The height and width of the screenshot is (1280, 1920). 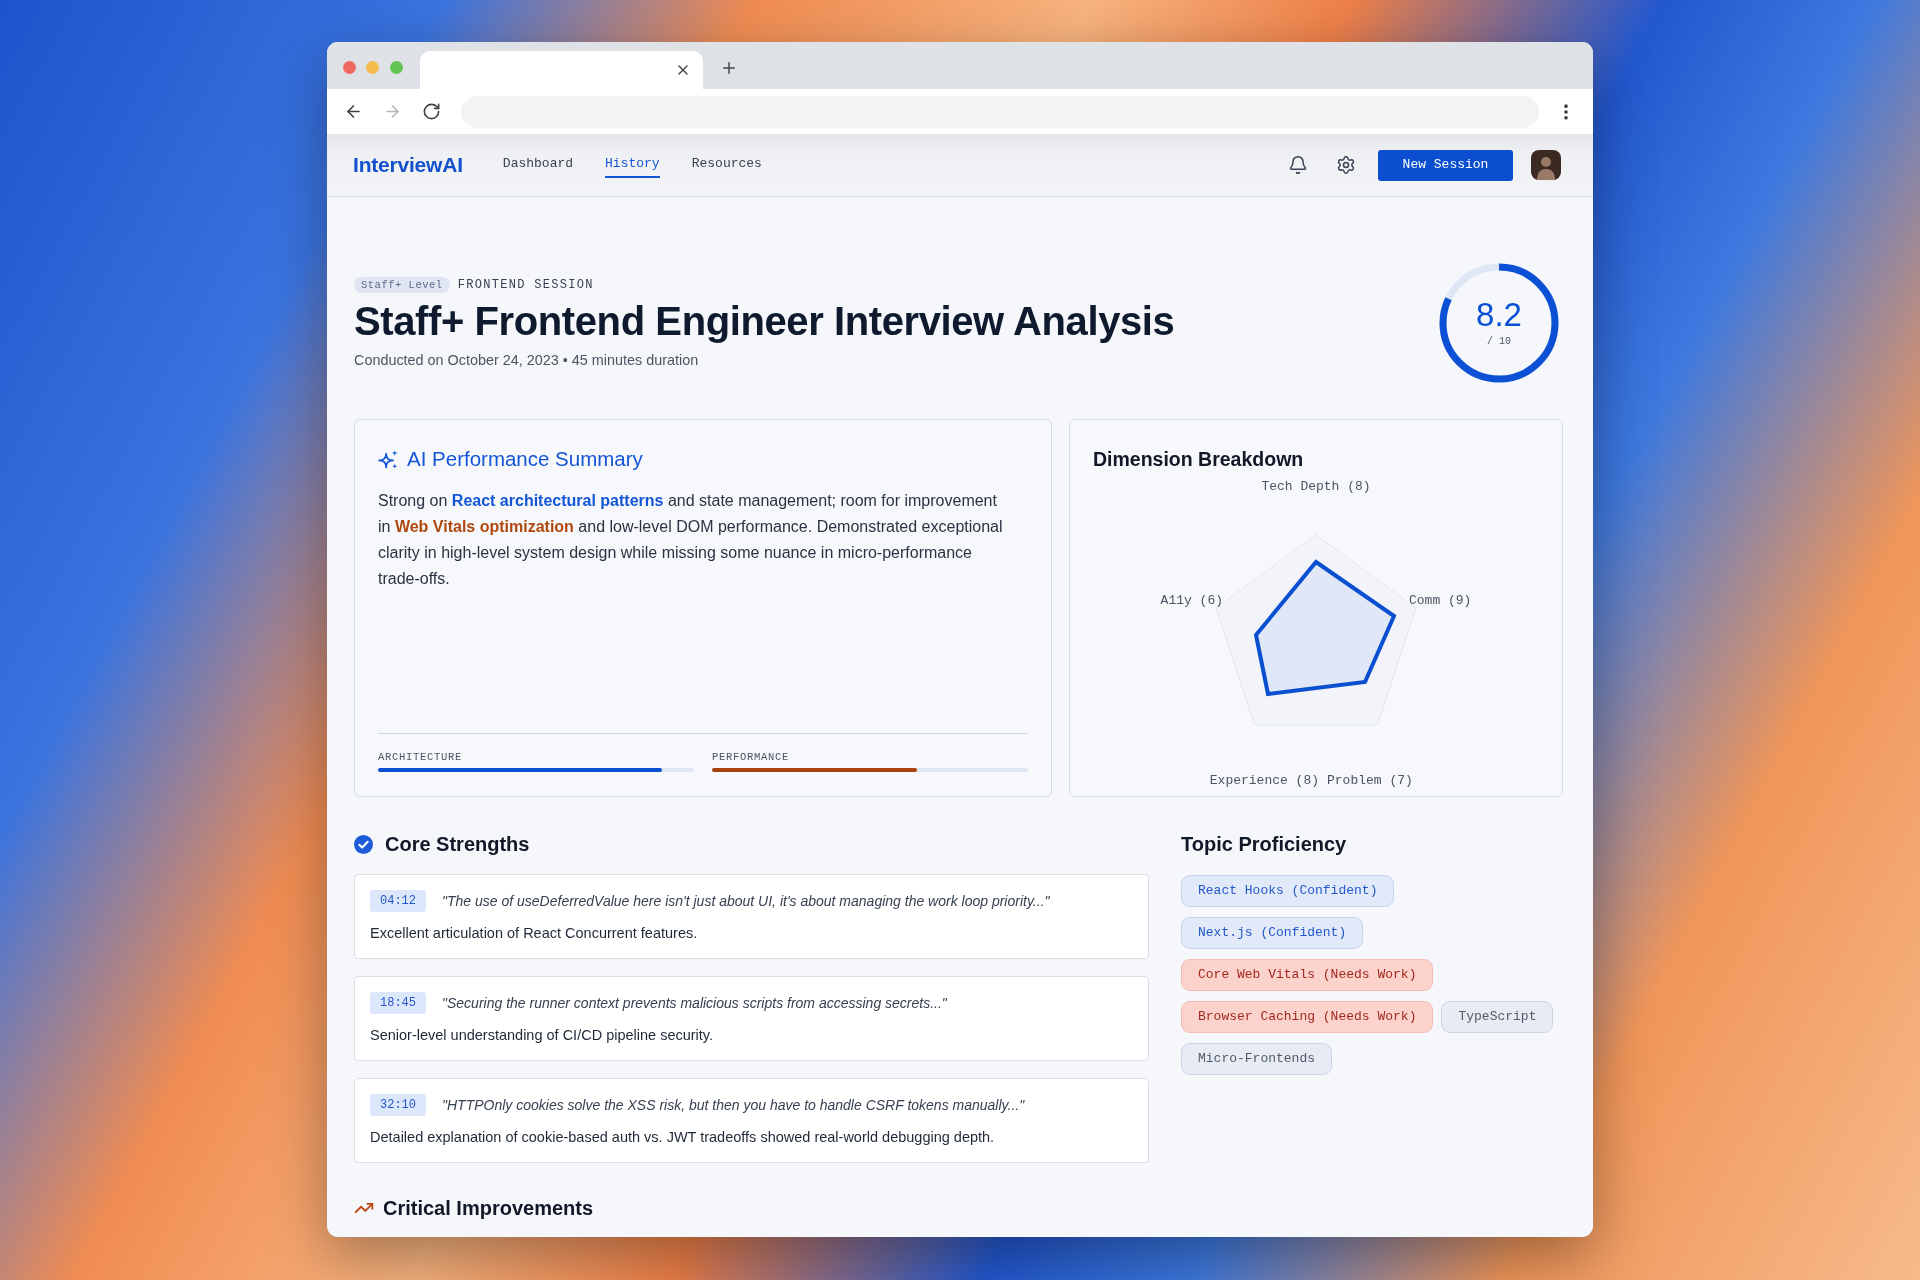 What do you see at coordinates (1298, 165) in the screenshot?
I see `bell-icon` at bounding box center [1298, 165].